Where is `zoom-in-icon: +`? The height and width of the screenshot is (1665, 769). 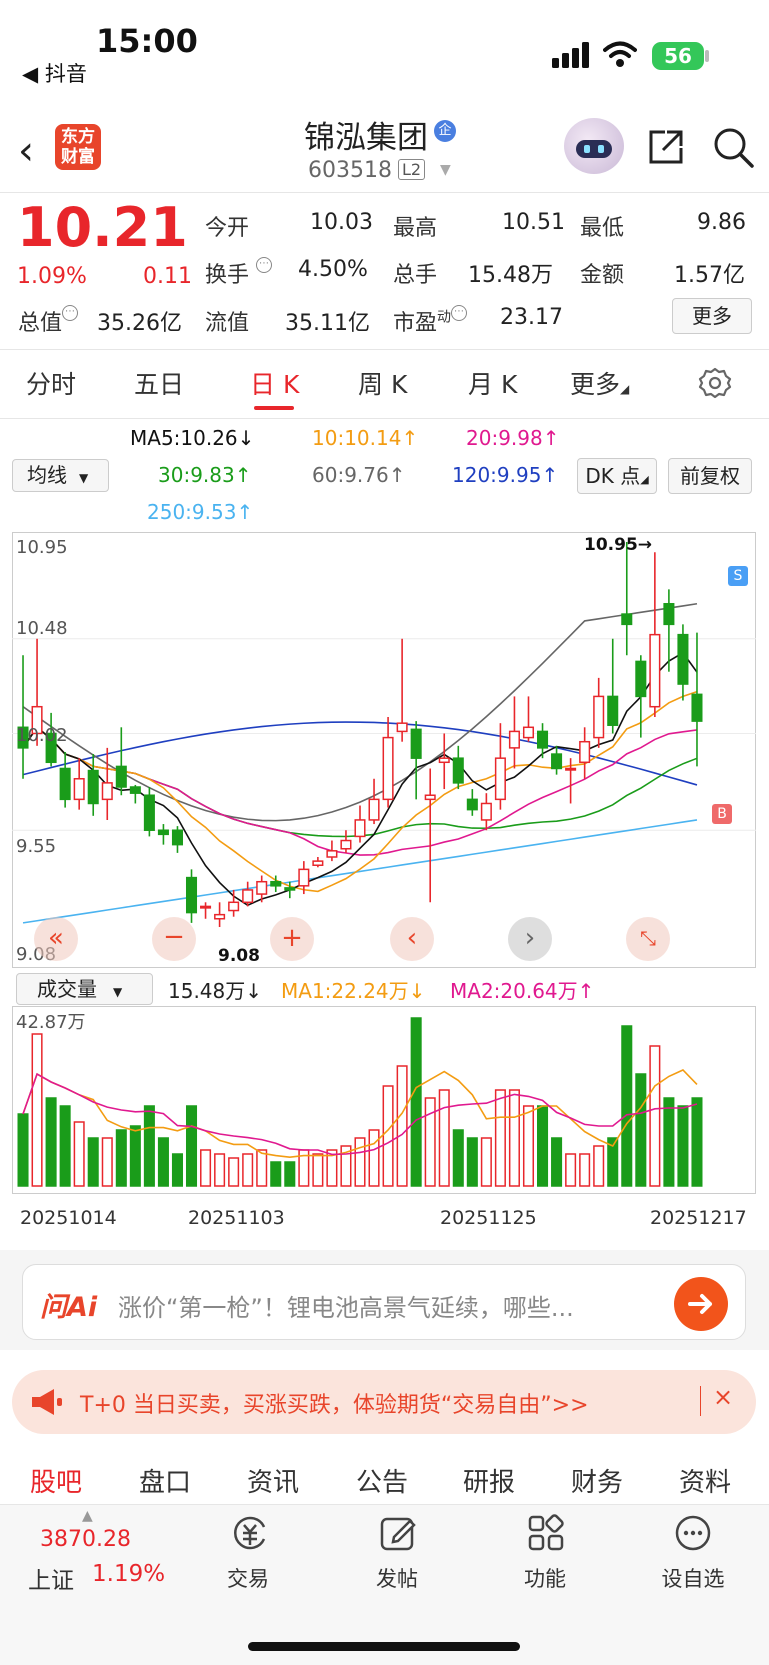
zoom-in-icon: + is located at coordinates (292, 939).